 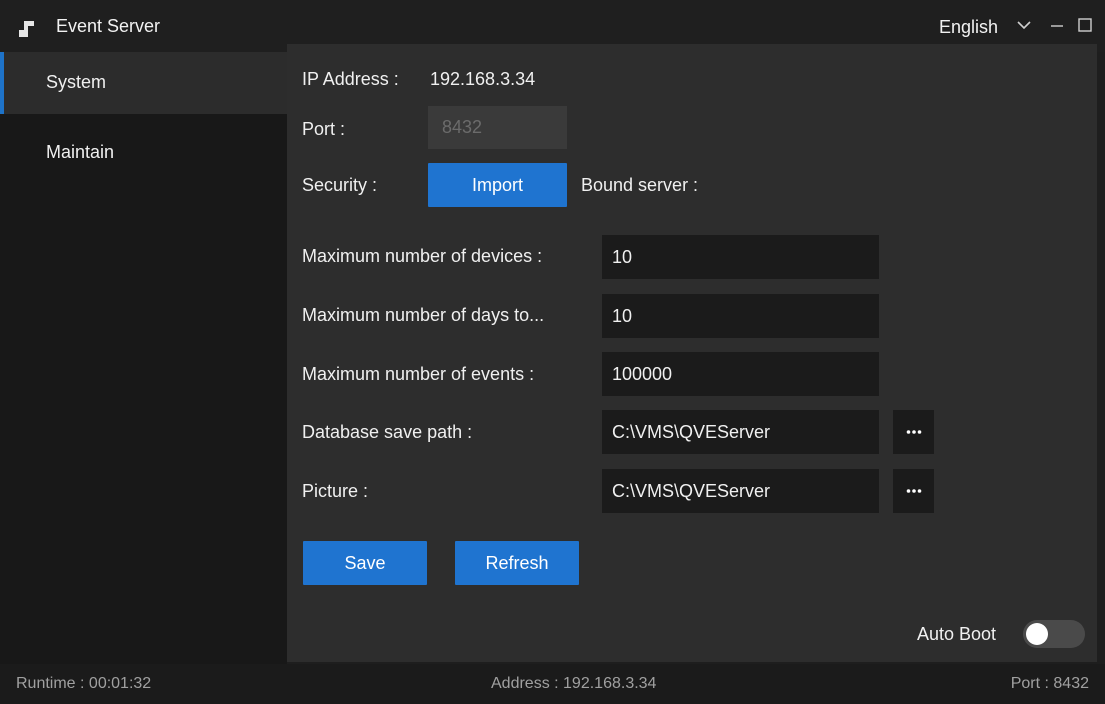 I want to click on picture-browse-button, so click(x=913, y=491).